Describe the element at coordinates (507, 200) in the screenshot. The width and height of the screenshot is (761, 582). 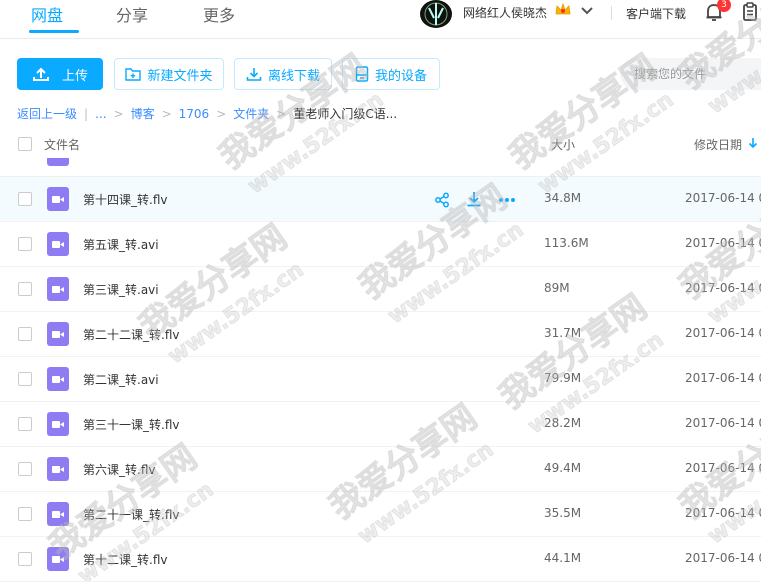
I see `more-icon` at that location.